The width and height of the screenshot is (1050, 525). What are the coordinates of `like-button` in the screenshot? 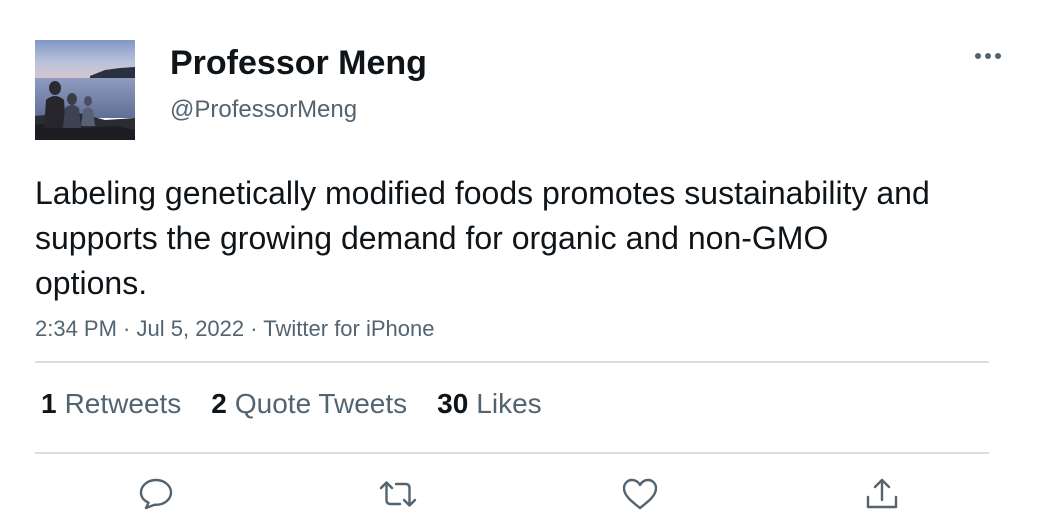 It's located at (640, 494).